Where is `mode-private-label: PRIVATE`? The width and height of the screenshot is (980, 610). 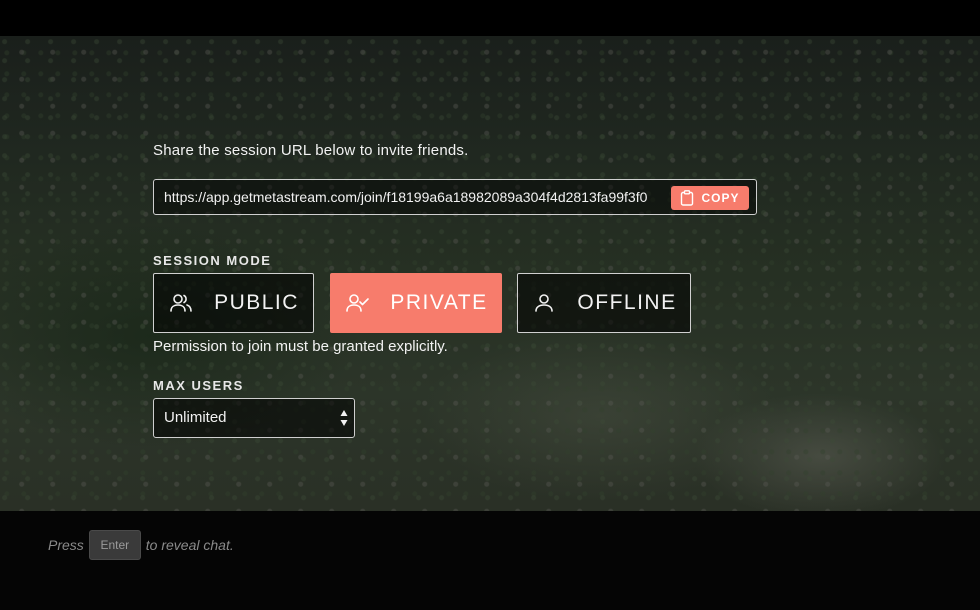
mode-private-label: PRIVATE is located at coordinates (439, 302).